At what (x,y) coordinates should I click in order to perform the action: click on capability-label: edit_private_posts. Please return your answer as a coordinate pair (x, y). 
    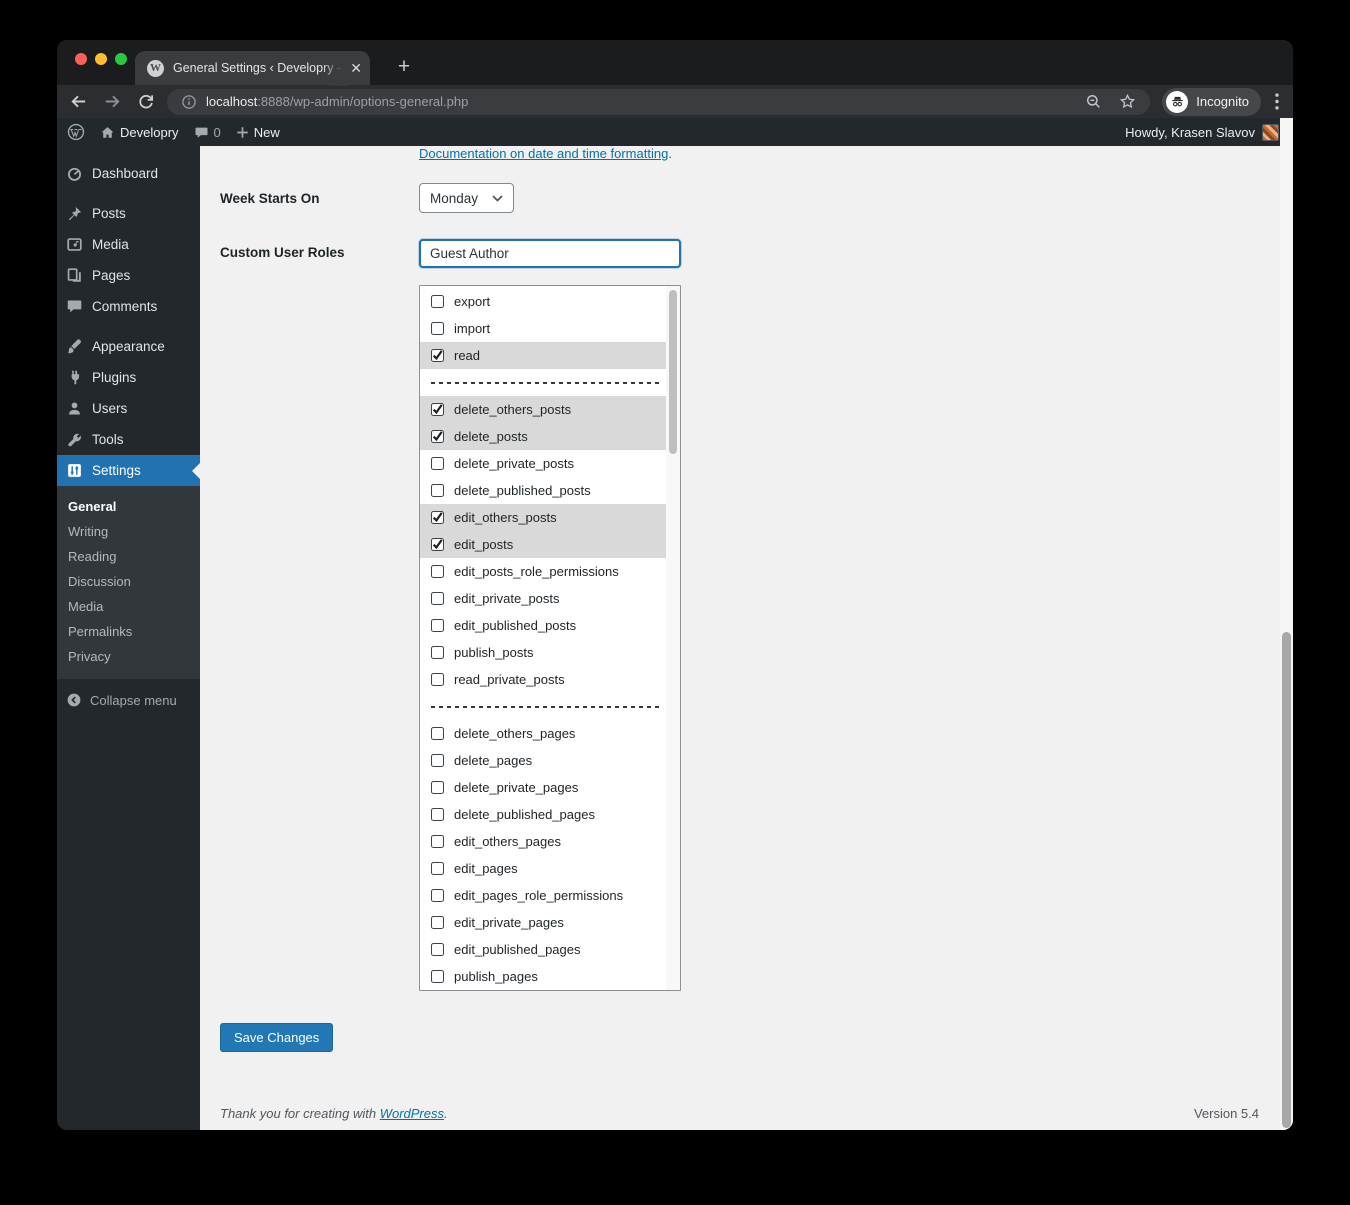
    Looking at the image, I should click on (507, 598).